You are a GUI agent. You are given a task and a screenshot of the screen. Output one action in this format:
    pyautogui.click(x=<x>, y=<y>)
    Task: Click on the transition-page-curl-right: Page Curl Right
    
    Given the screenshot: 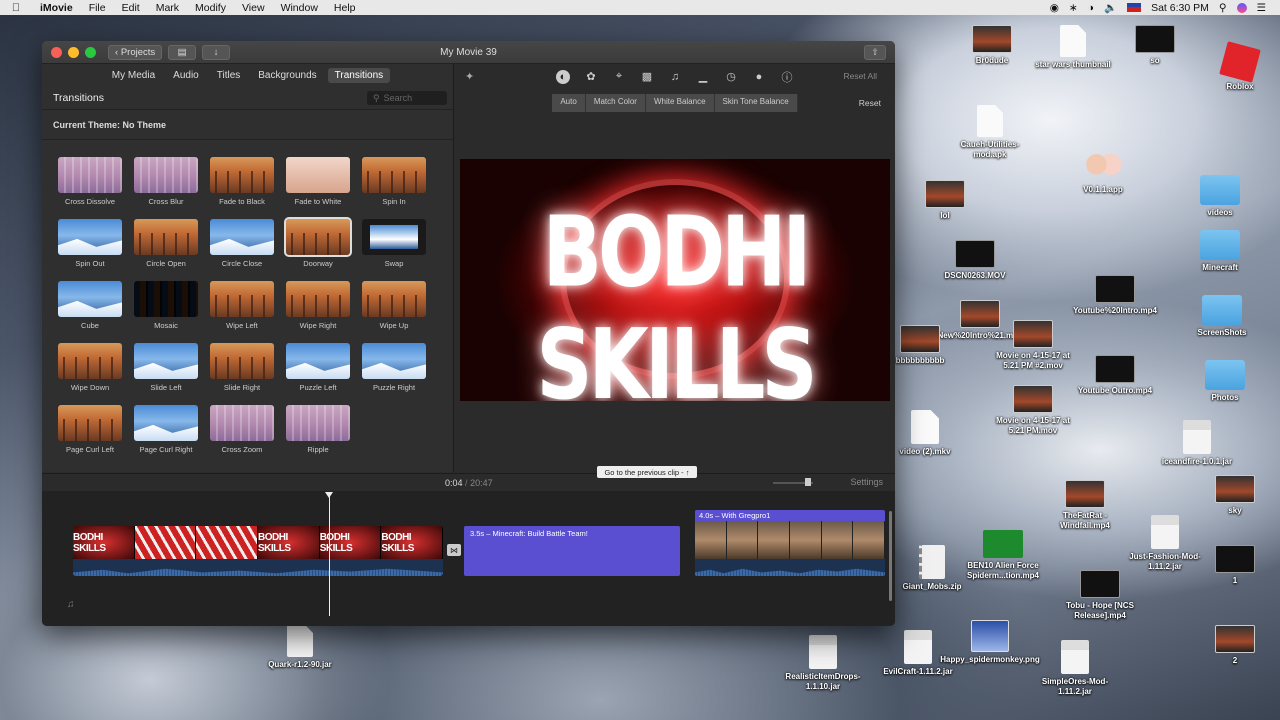 What is the action you would take?
    pyautogui.click(x=166, y=436)
    